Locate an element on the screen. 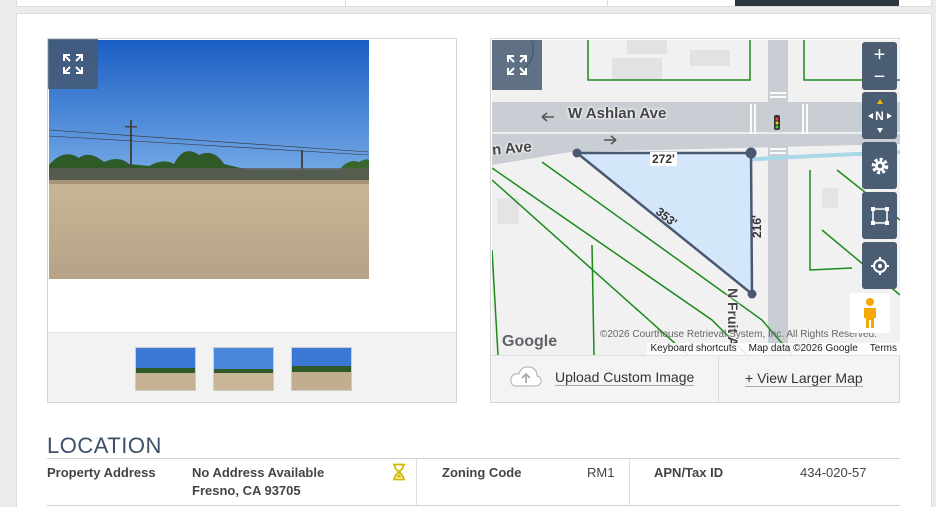 This screenshot has width=936, height=507. street-view-pegman is located at coordinates (870, 313).